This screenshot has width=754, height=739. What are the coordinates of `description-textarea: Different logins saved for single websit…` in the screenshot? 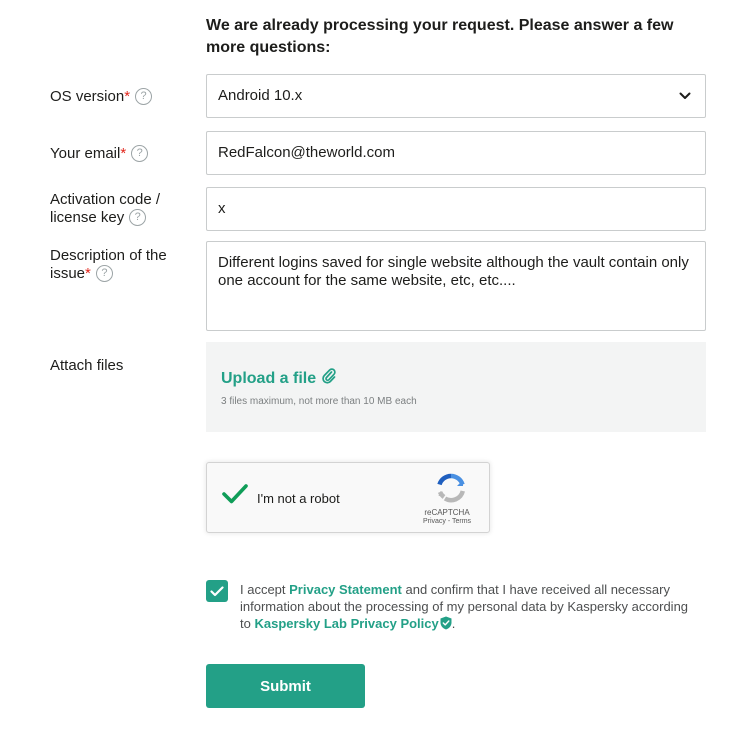 It's located at (456, 286).